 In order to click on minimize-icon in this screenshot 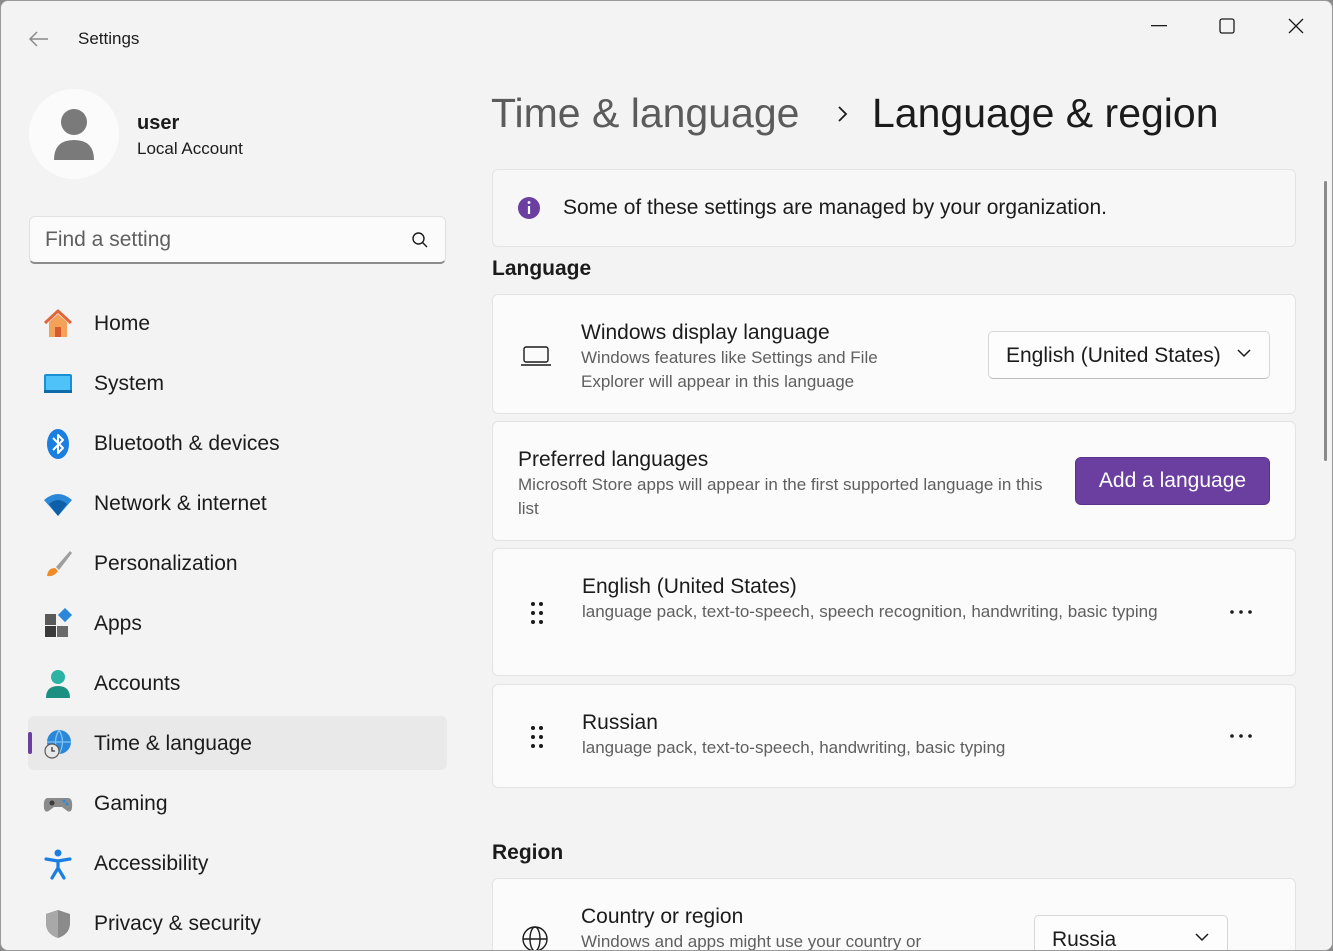, I will do `click(1159, 26)`.